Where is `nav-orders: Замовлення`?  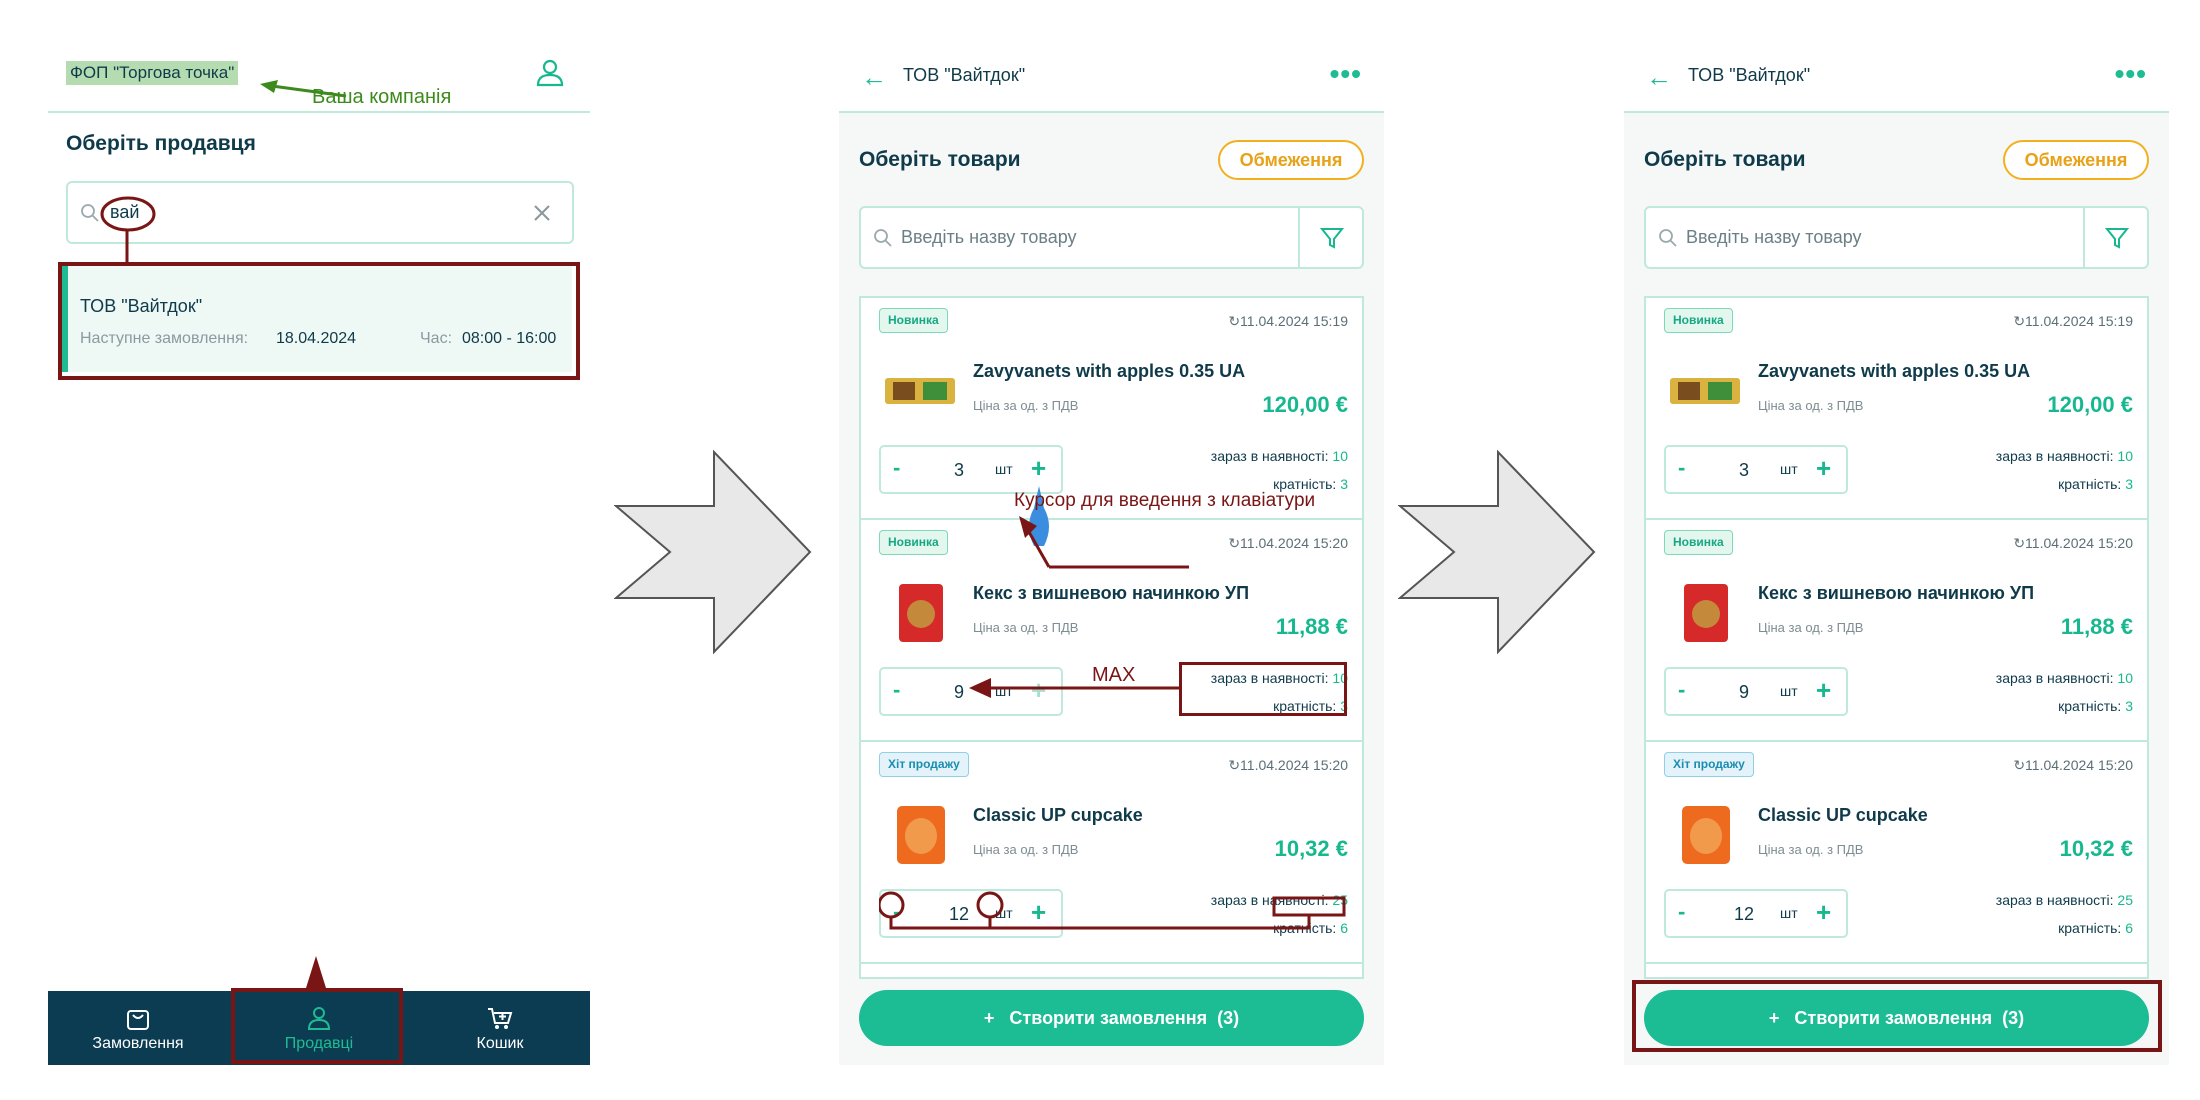 nav-orders: Замовлення is located at coordinates (138, 1028).